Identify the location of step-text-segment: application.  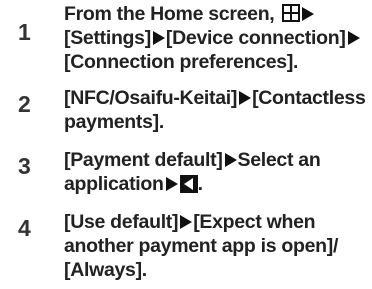
(114, 184).